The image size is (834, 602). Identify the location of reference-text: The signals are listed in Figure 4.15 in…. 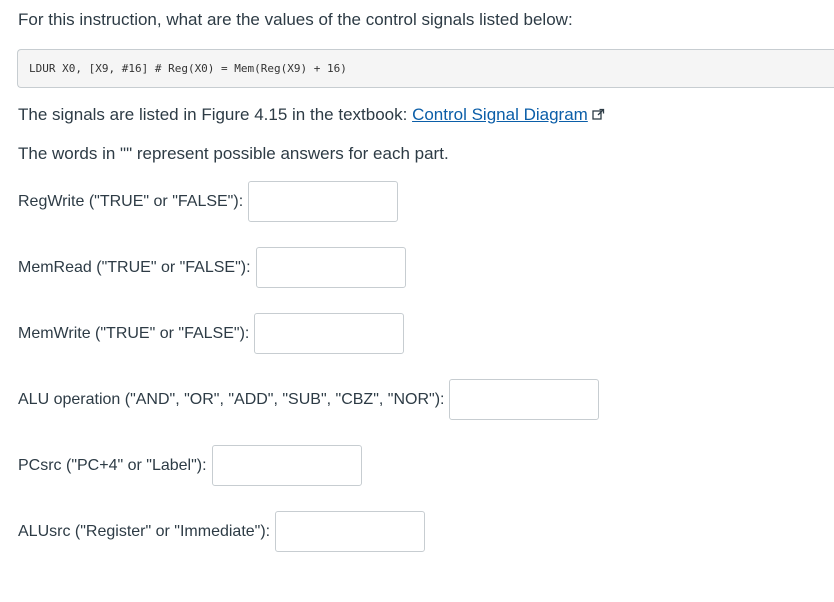
(215, 114).